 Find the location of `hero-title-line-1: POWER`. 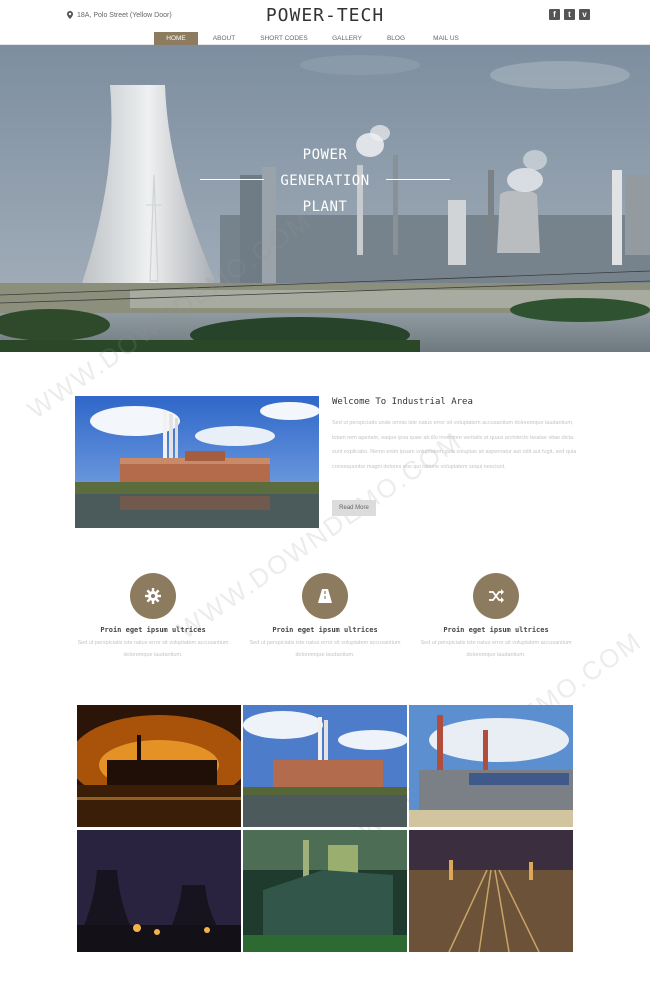

hero-title-line-1: POWER is located at coordinates (325, 155).